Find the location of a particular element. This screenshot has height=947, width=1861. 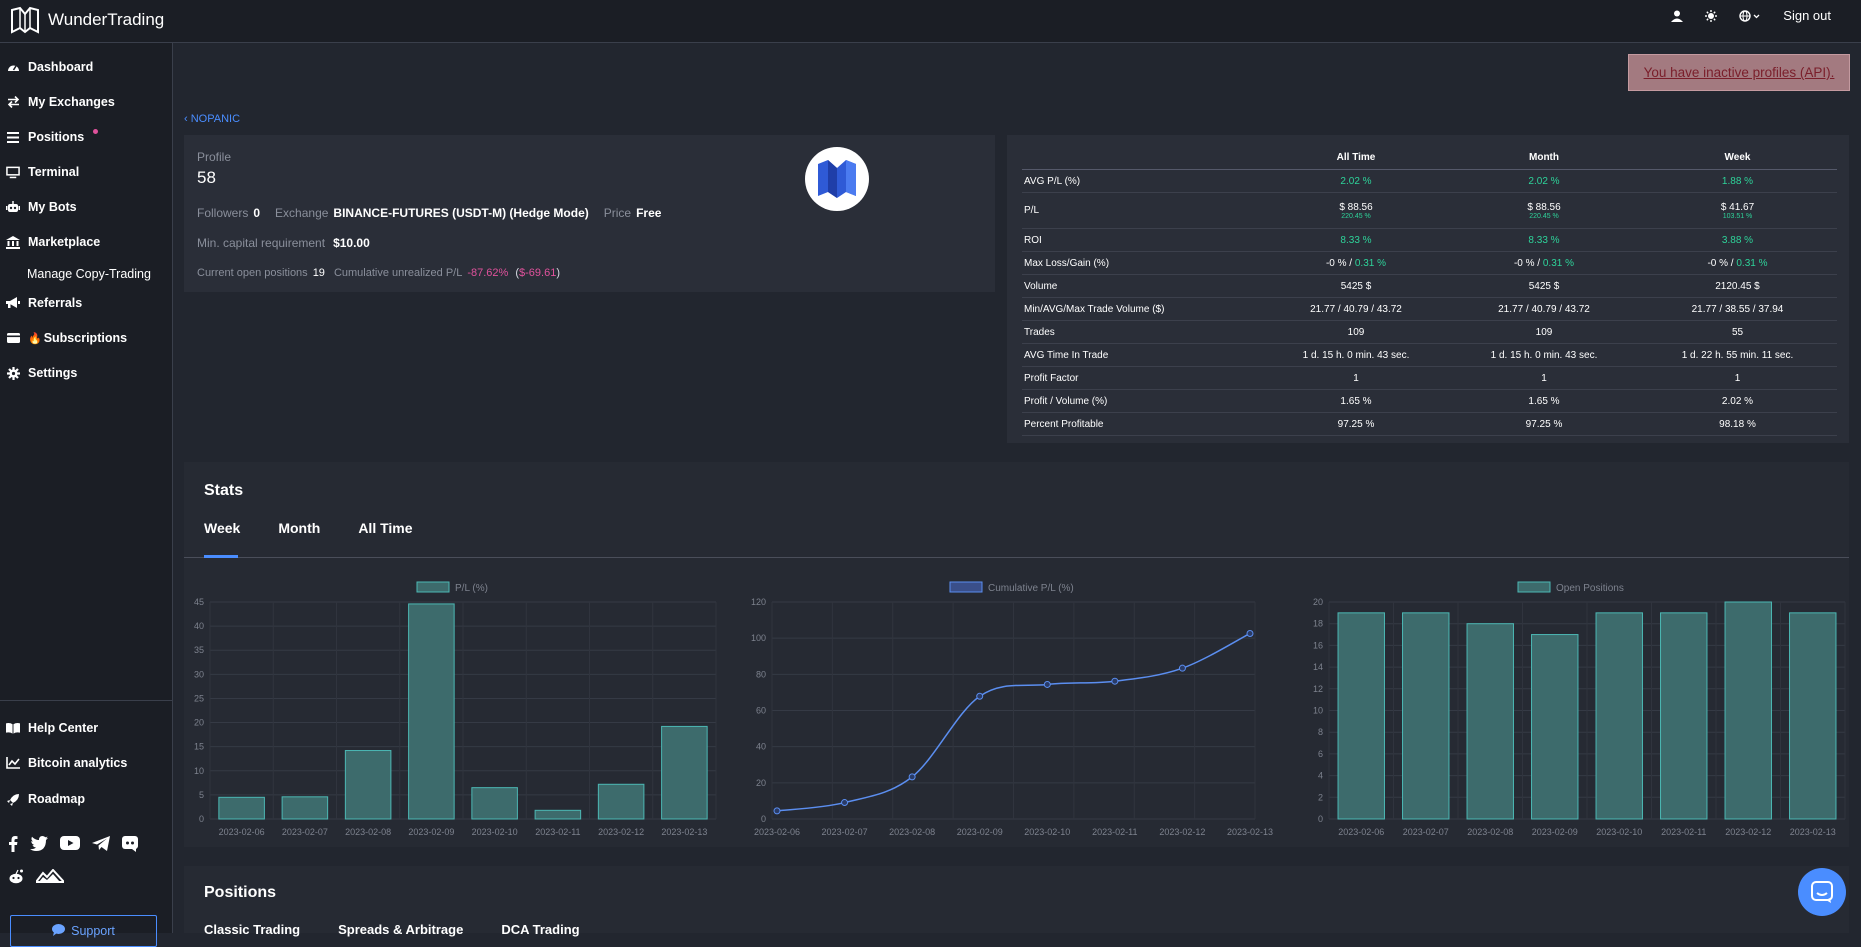

price-label: Price is located at coordinates (617, 213).